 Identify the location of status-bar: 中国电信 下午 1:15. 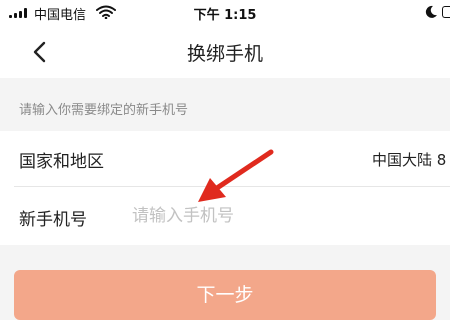
(225, 13).